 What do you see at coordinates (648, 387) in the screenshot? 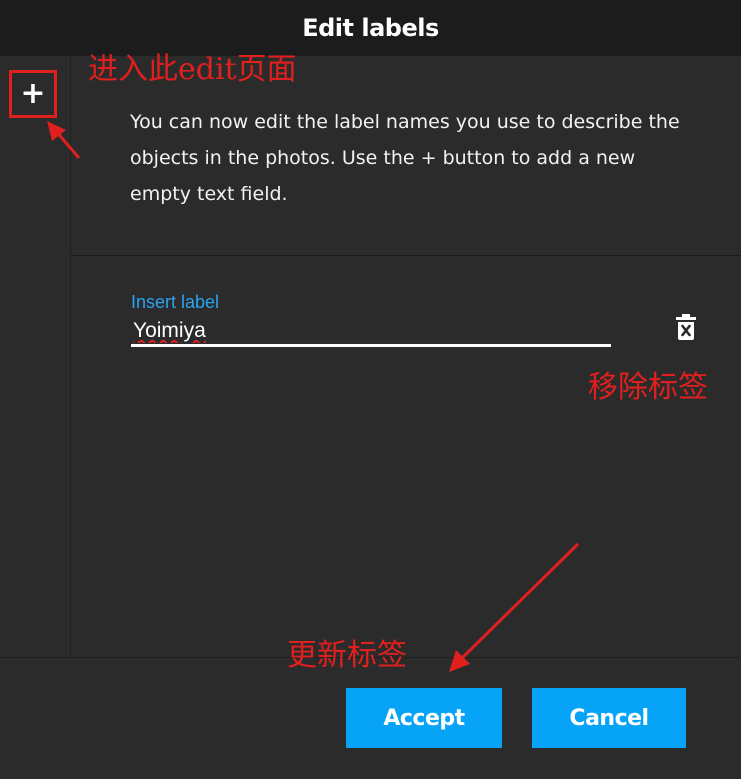
I see `annotation-remove: 移除标签` at bounding box center [648, 387].